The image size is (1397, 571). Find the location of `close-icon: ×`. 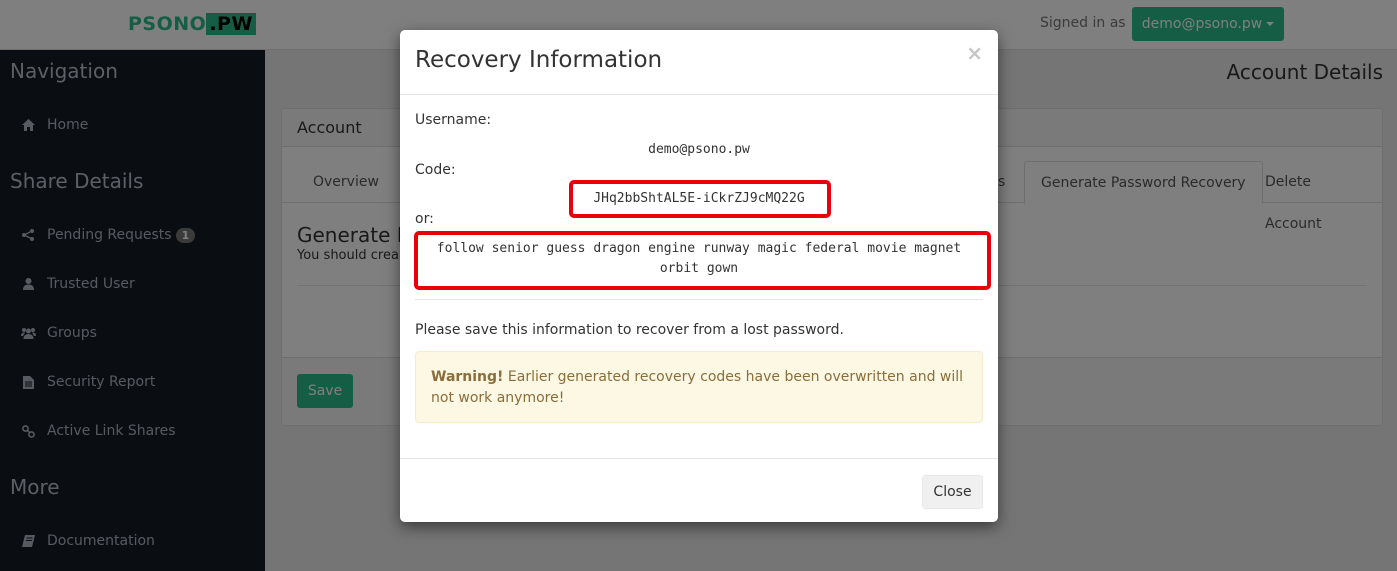

close-icon: × is located at coordinates (974, 53).